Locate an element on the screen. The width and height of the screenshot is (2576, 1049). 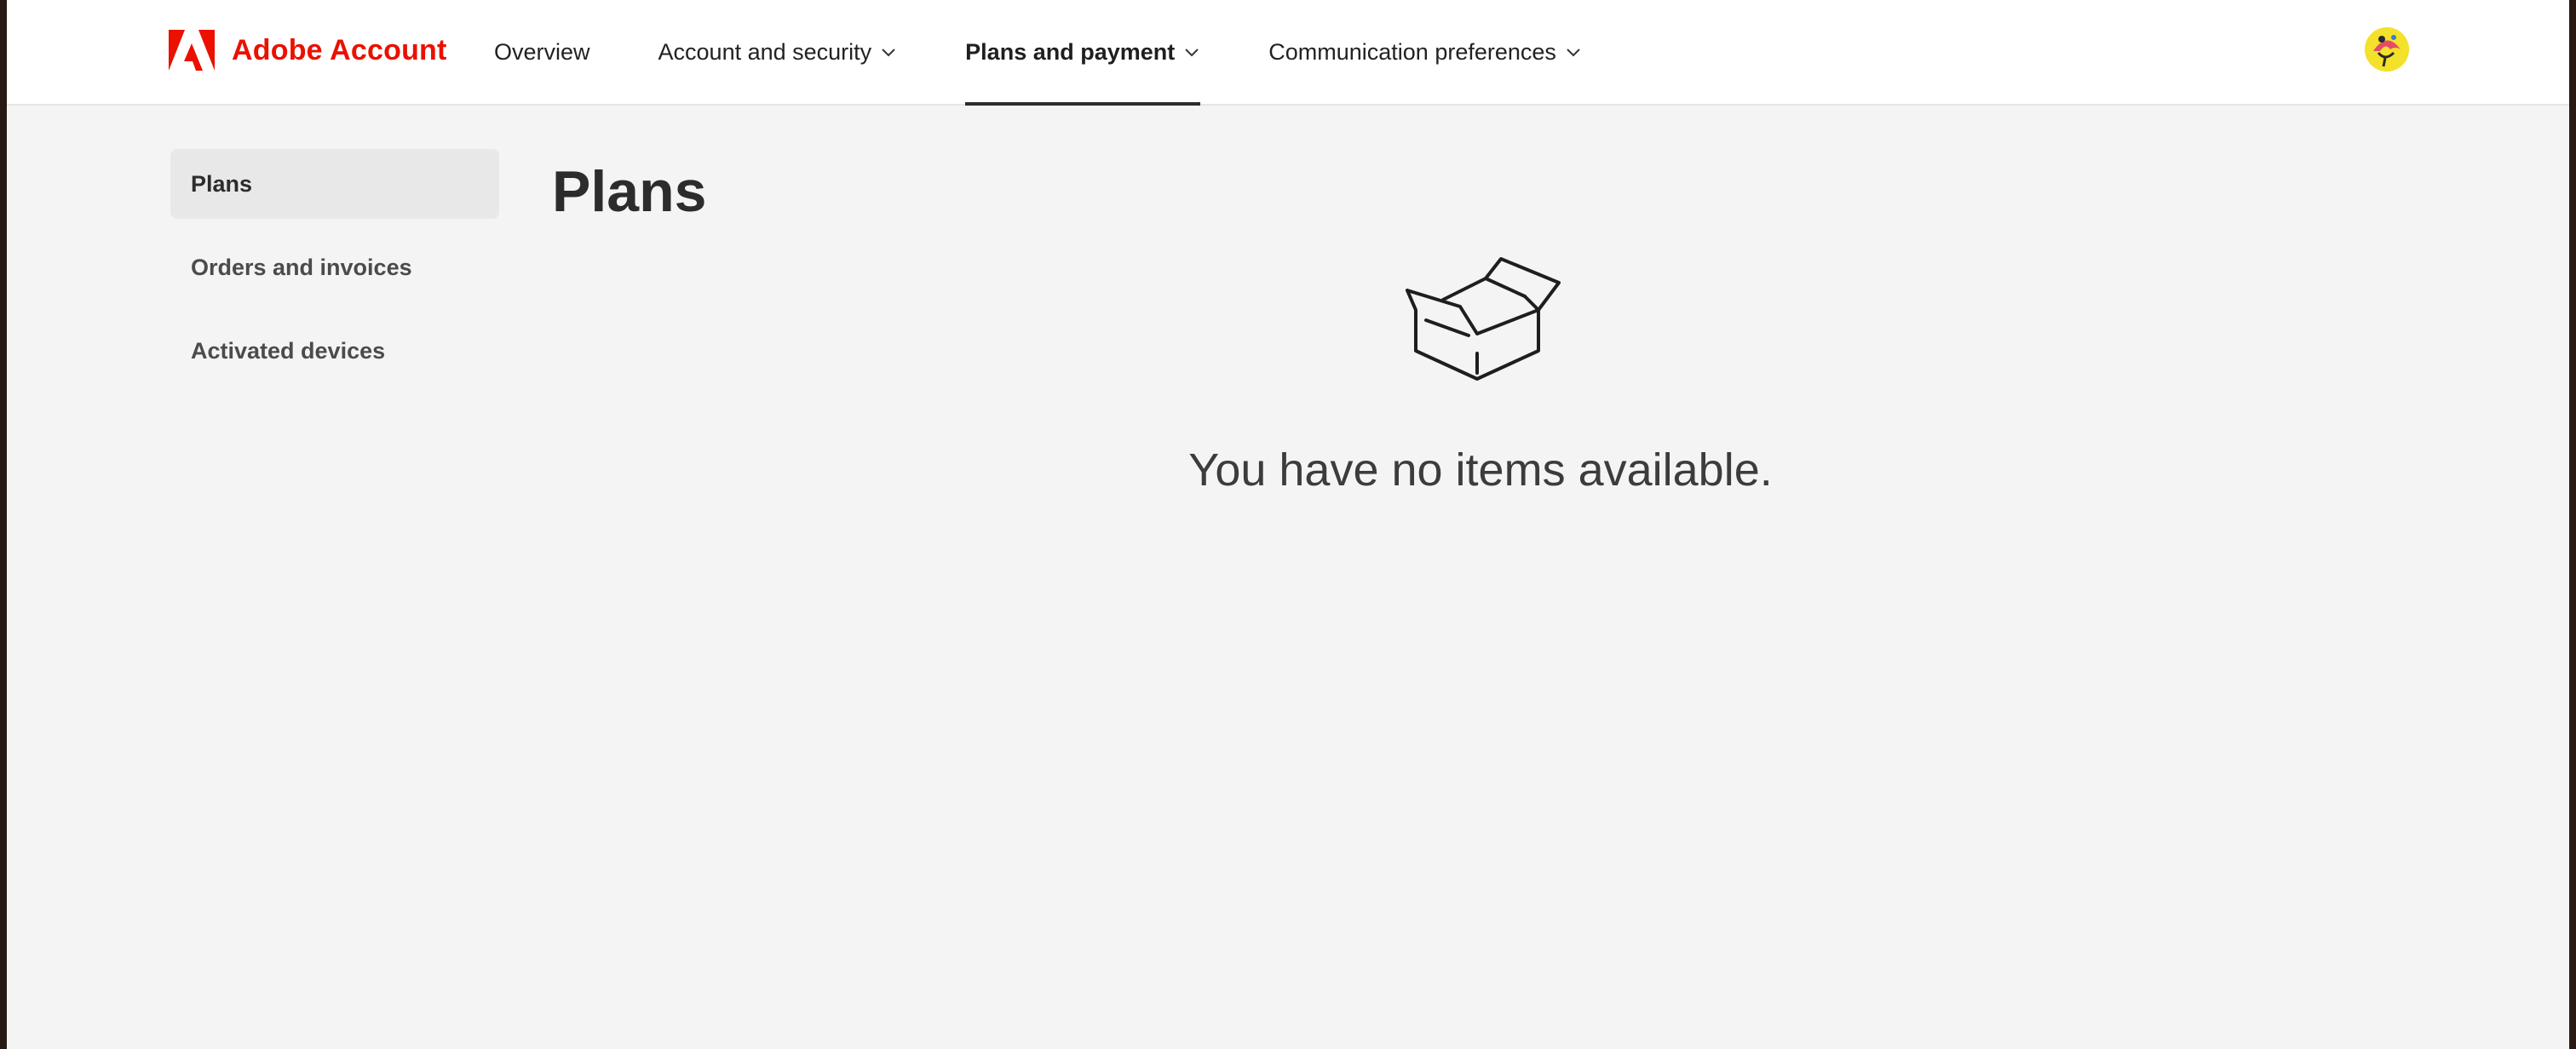
avatar-illustration is located at coordinates (2387, 49).